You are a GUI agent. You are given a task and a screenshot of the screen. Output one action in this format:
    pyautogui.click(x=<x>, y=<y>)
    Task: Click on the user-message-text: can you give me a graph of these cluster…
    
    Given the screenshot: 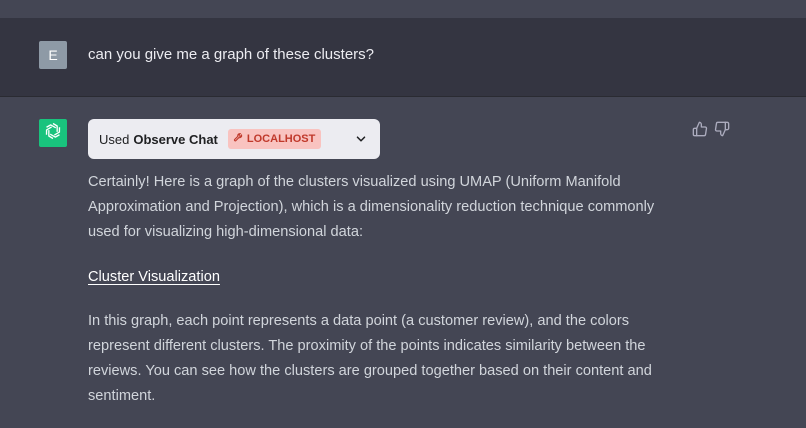 What is the action you would take?
    pyautogui.click(x=231, y=54)
    